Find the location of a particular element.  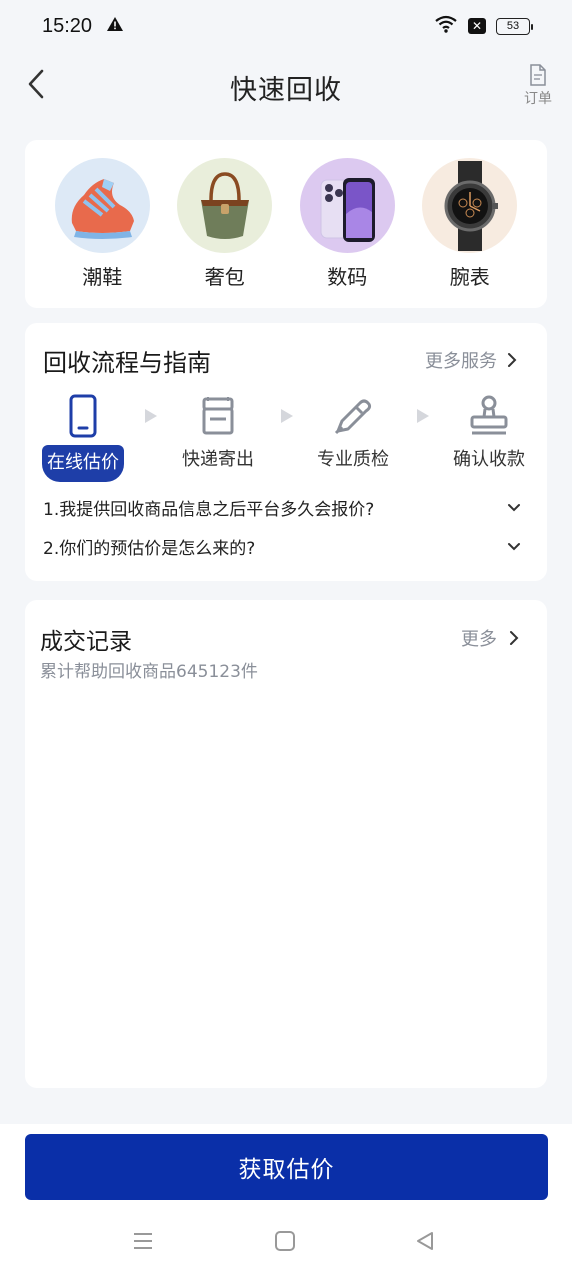

step-online-quote: 在线估价 is located at coordinates (83, 437).